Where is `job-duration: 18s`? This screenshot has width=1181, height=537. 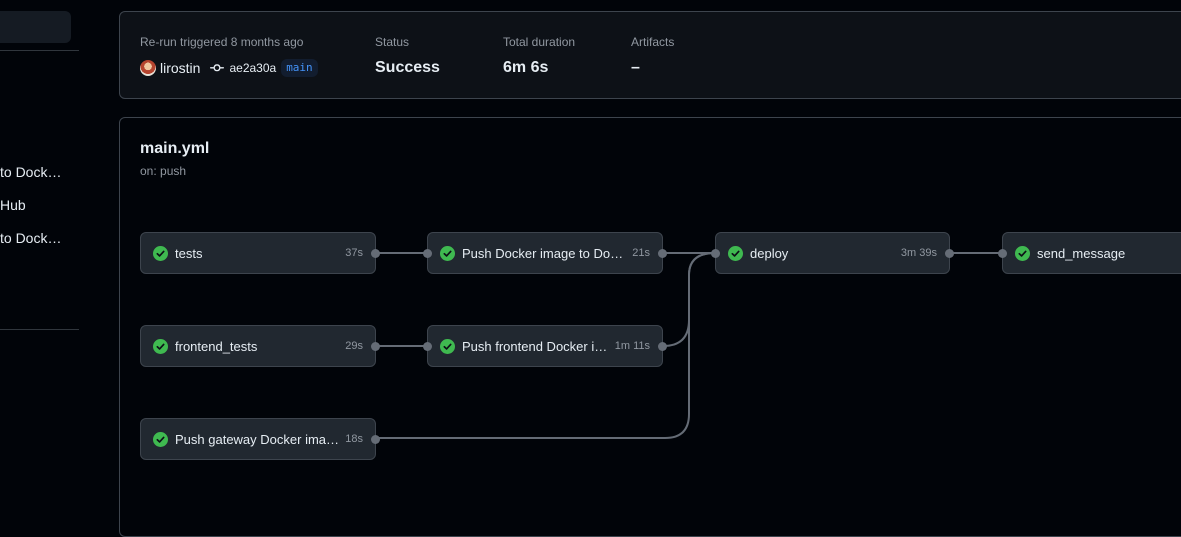
job-duration: 18s is located at coordinates (354, 439).